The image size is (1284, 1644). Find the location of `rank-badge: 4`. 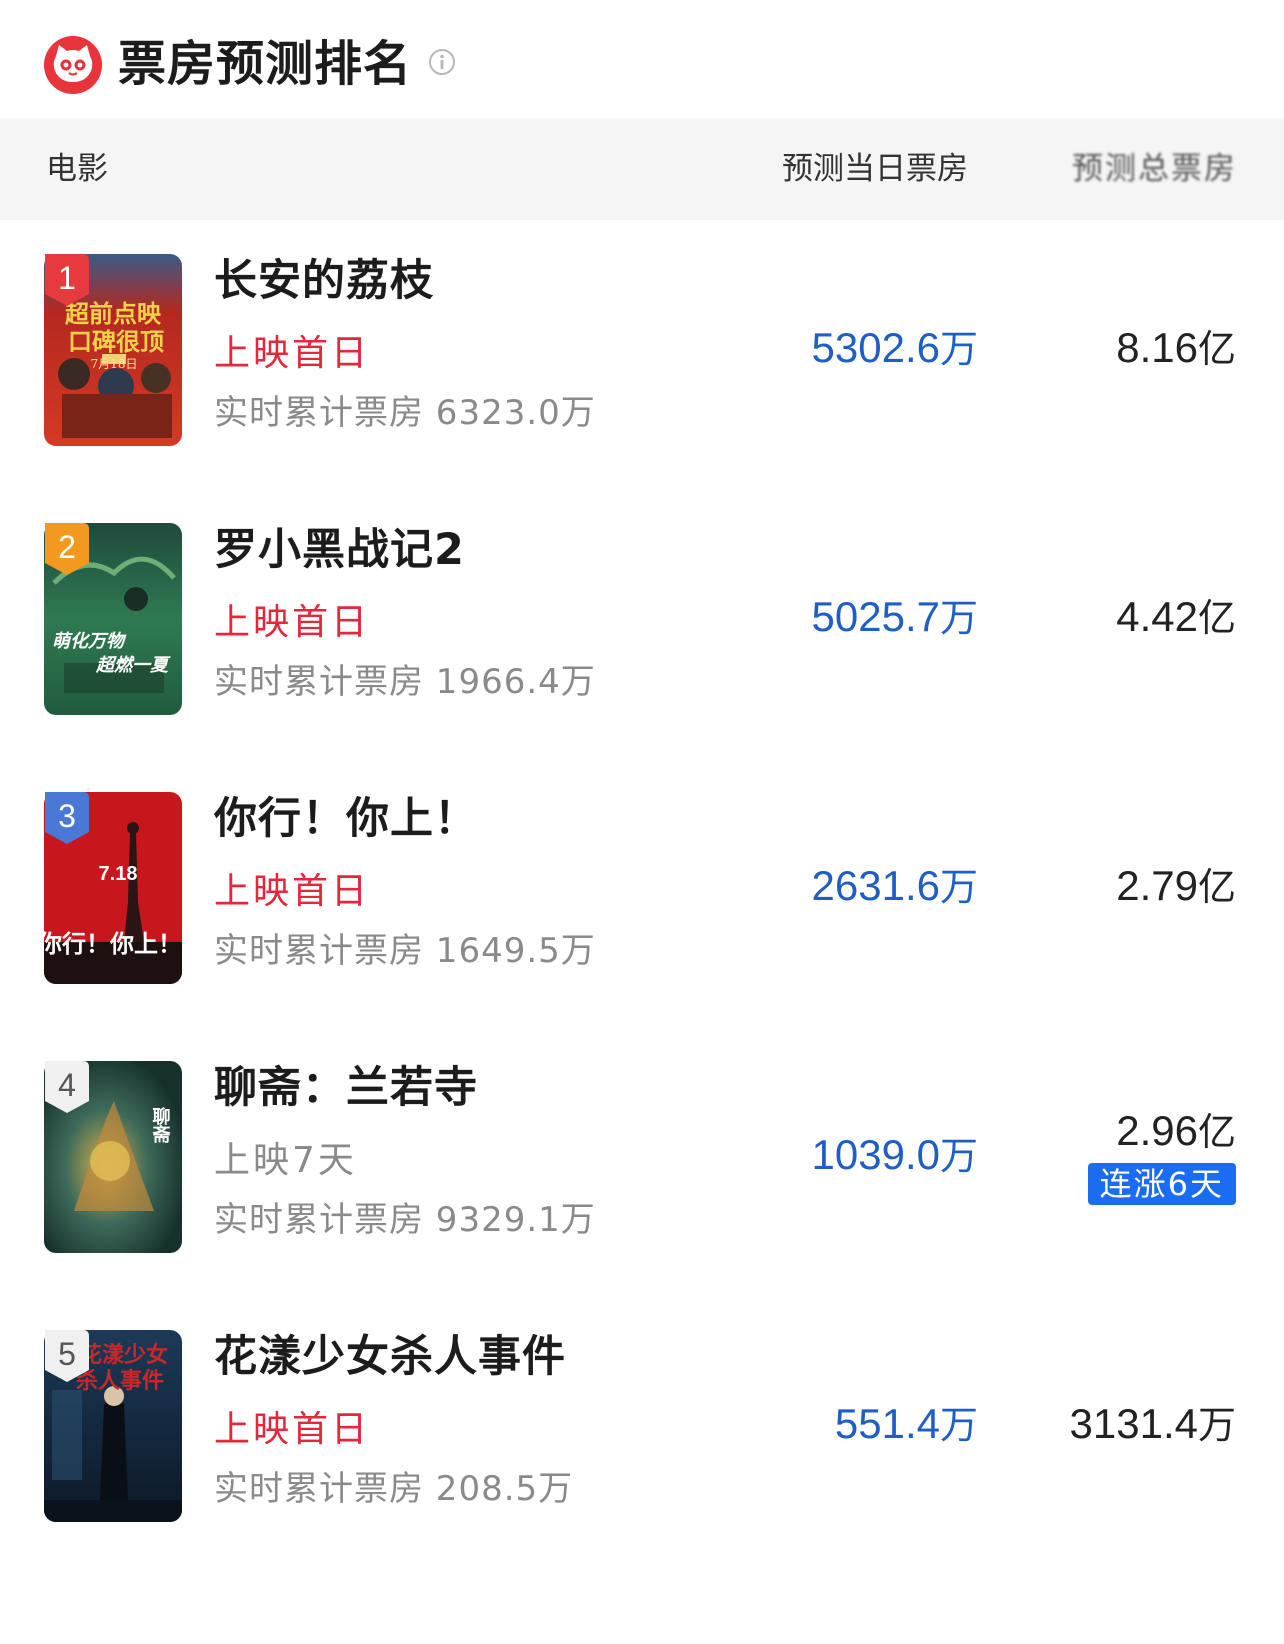

rank-badge: 4 is located at coordinates (67, 1087).